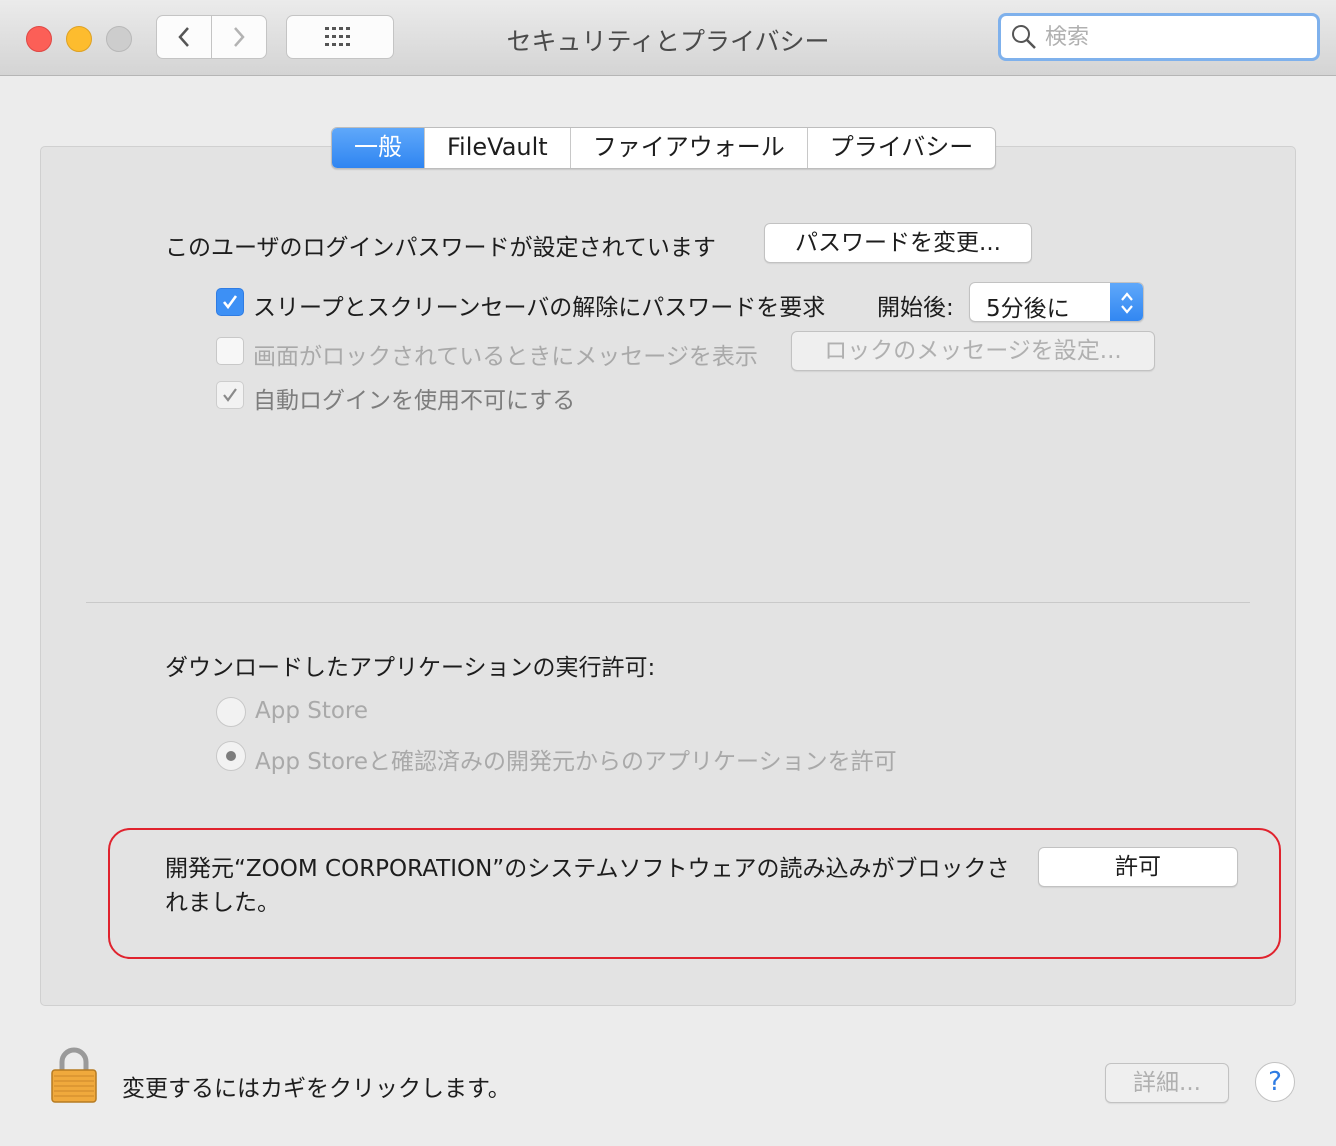 The image size is (1336, 1146). Describe the element at coordinates (689, 148) in the screenshot. I see `tab-firewall: ファイアウォール` at that location.